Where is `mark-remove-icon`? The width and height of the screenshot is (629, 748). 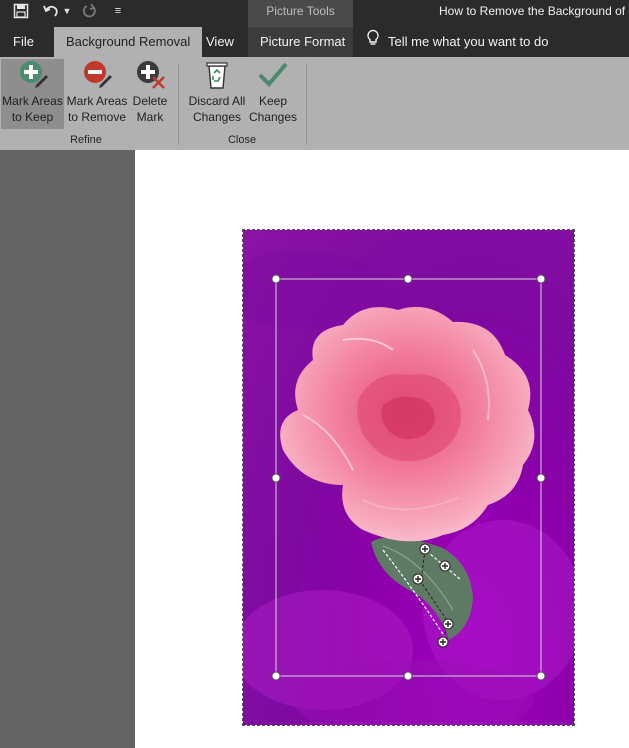
mark-remove-icon is located at coordinates (98, 74).